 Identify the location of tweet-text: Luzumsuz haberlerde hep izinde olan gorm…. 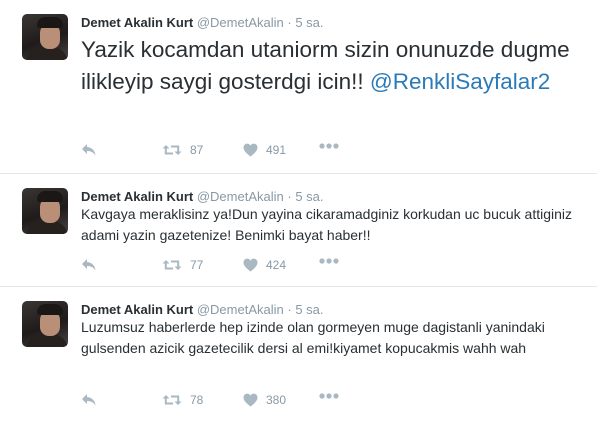
(313, 337).